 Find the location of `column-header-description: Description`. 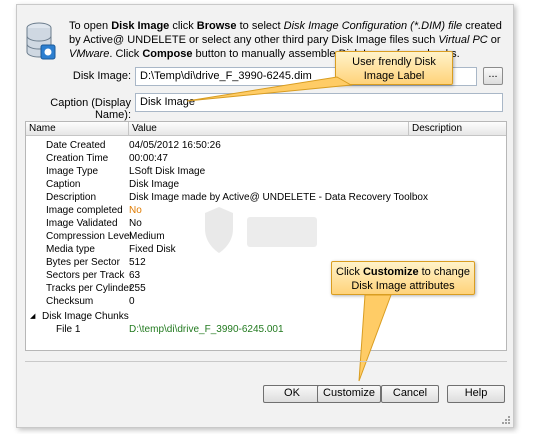

column-header-description: Description is located at coordinates (457, 129).